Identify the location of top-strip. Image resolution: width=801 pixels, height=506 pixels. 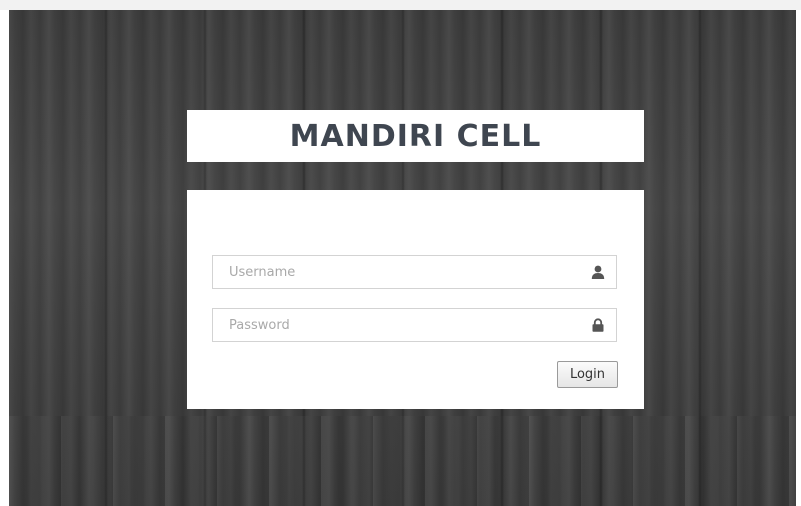
(400, 5).